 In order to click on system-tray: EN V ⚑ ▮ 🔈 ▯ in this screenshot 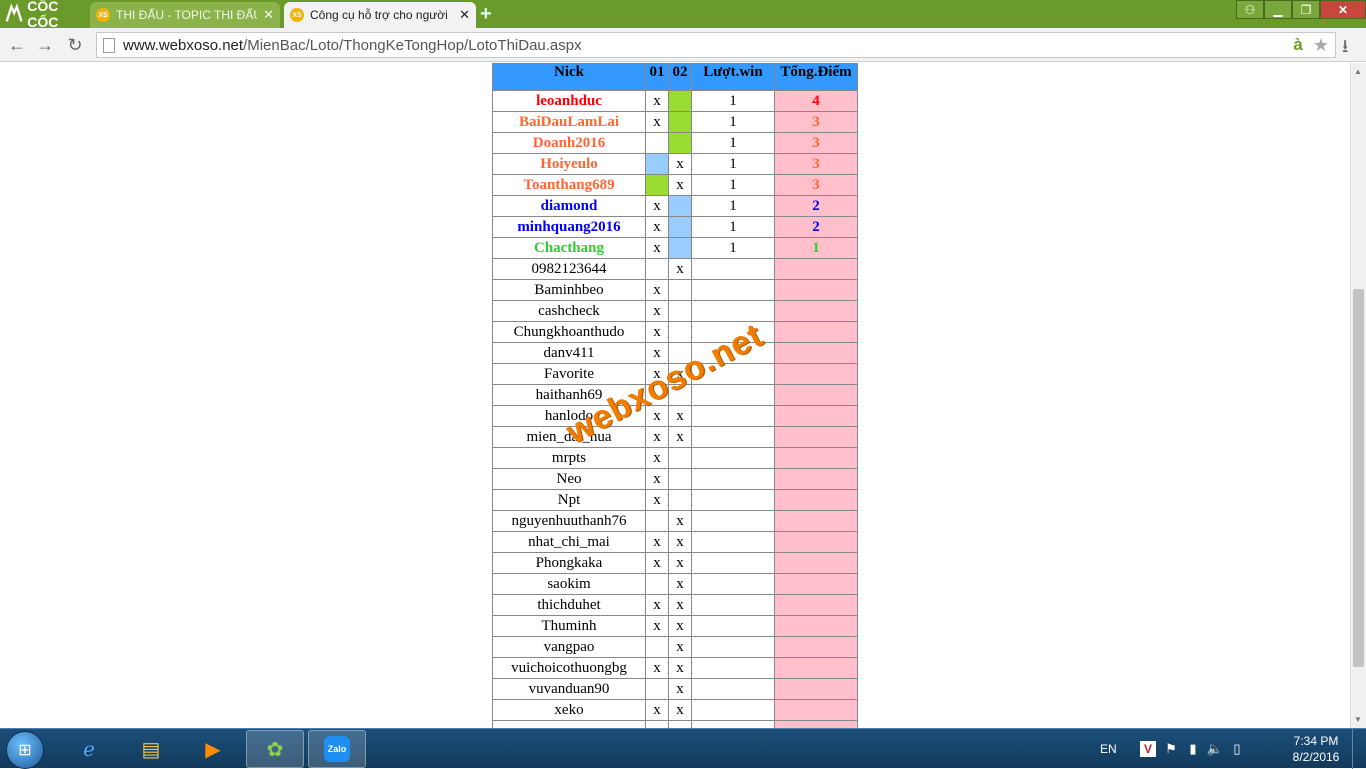, I will do `click(1174, 749)`.